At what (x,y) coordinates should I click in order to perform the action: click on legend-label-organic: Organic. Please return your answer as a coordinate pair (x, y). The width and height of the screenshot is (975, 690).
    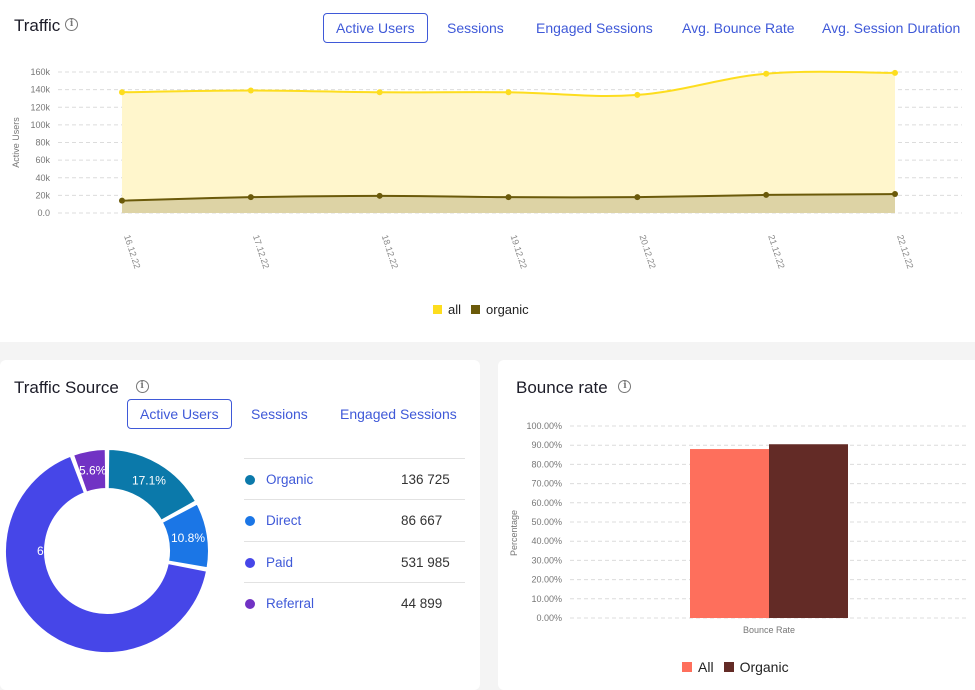
    Looking at the image, I should click on (764, 667).